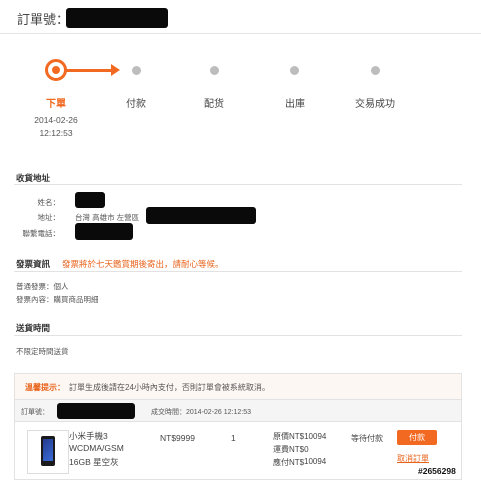  I want to click on address-label: 地址：, so click(49, 217).